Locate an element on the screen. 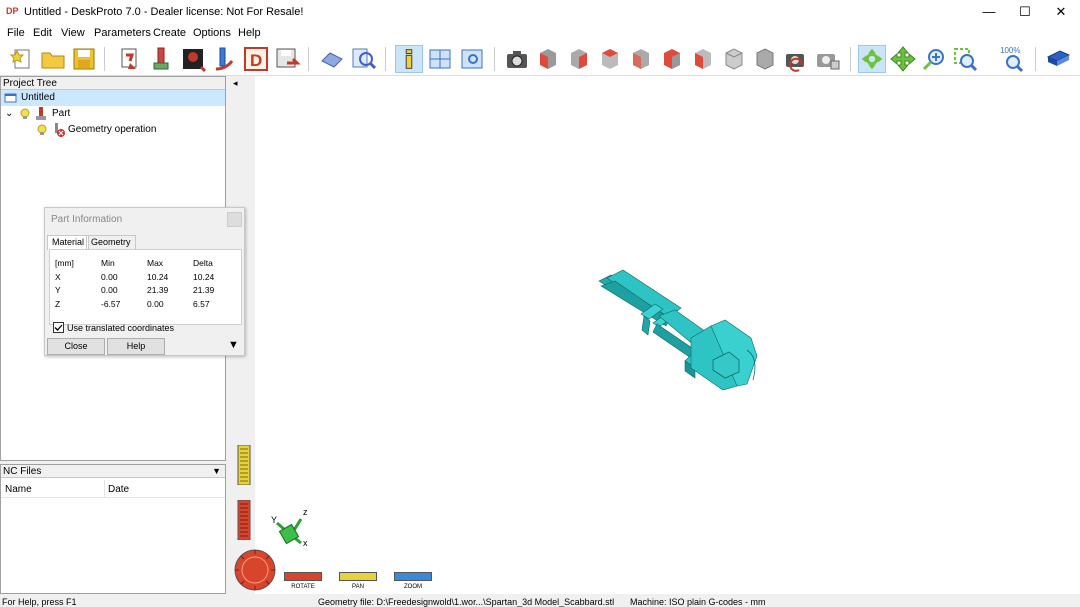  viewport-layout-icon is located at coordinates (440, 59).